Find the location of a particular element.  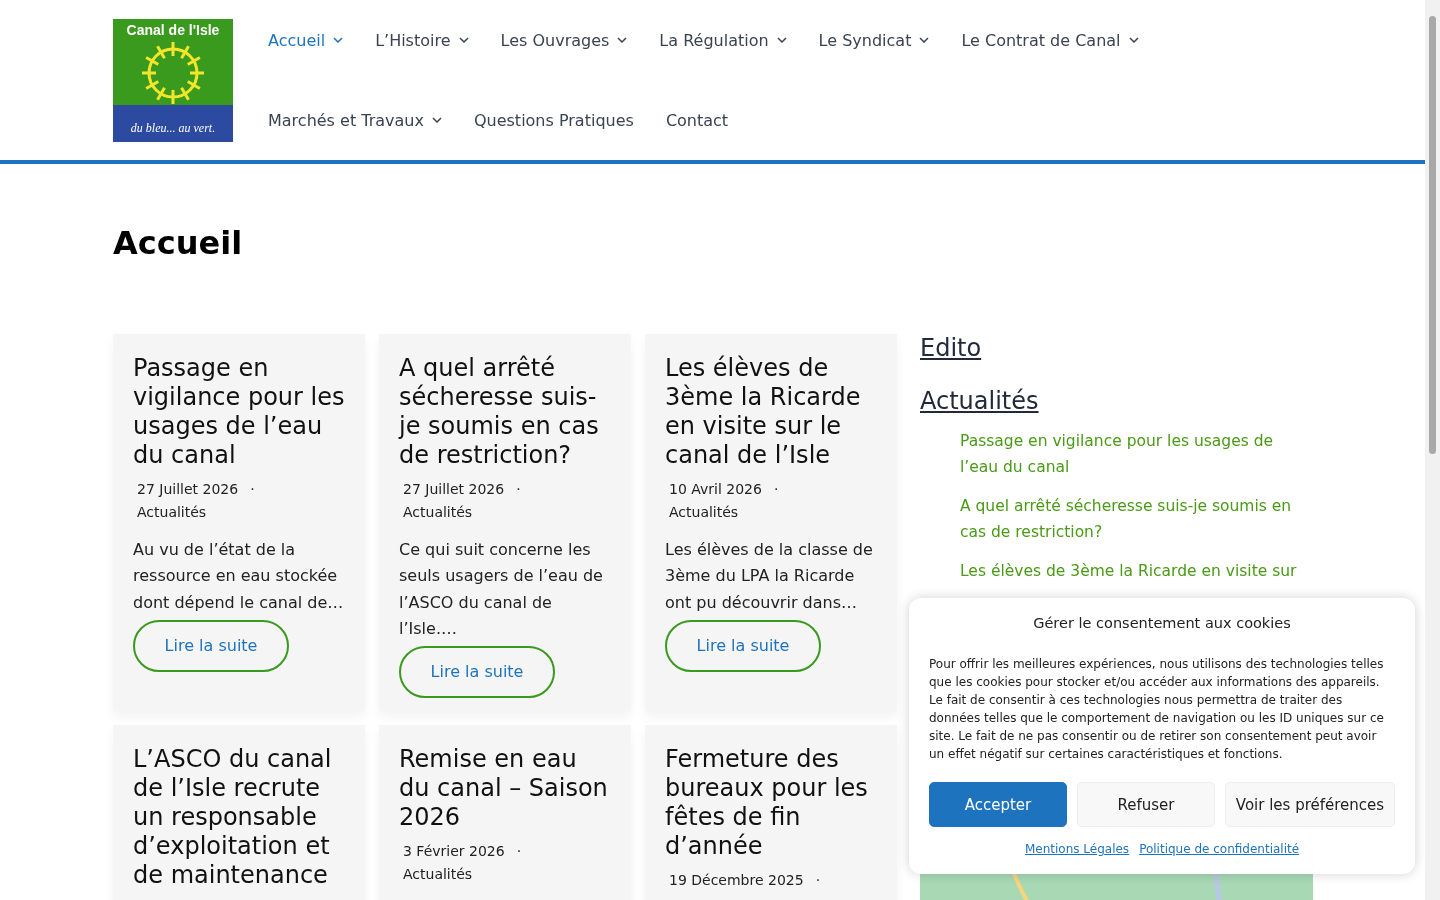

footer-link: Politique de confidentialité is located at coordinates (1219, 849).